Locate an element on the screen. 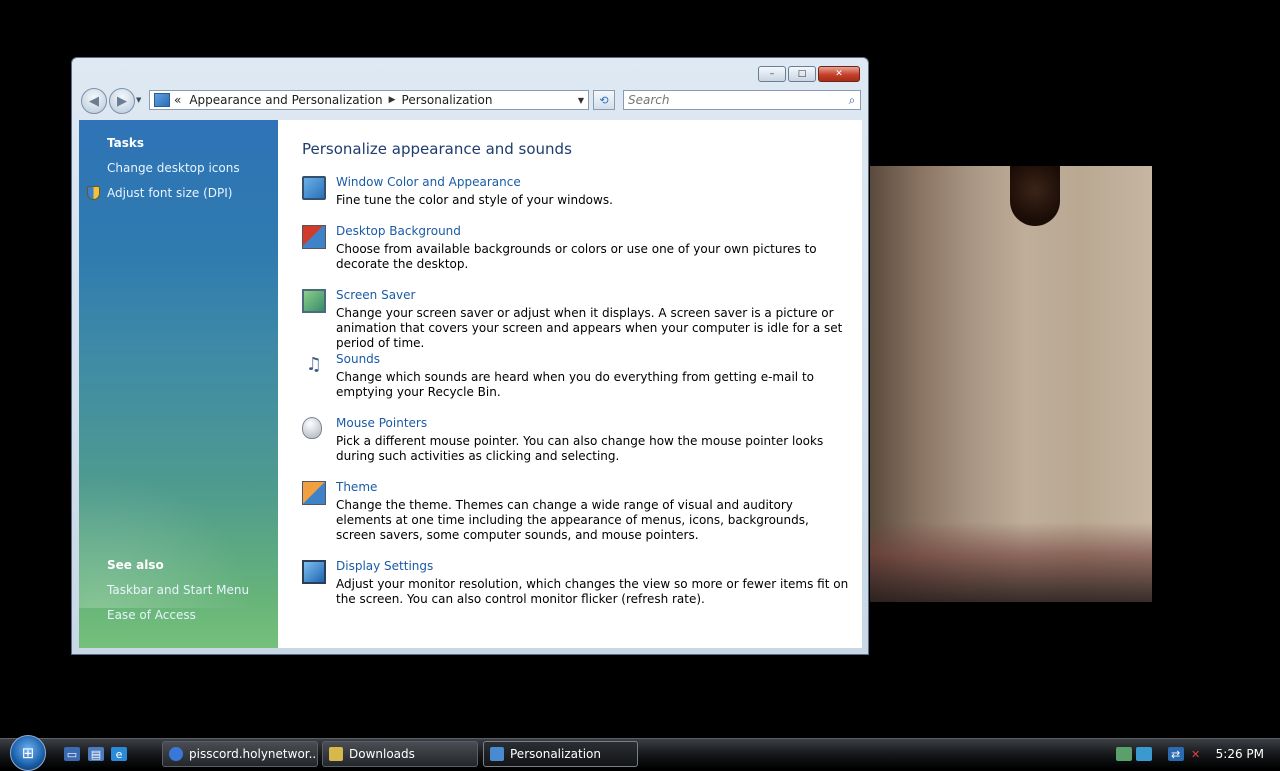 The image size is (1280, 771). search-icon: ⌕ is located at coordinates (852, 100).